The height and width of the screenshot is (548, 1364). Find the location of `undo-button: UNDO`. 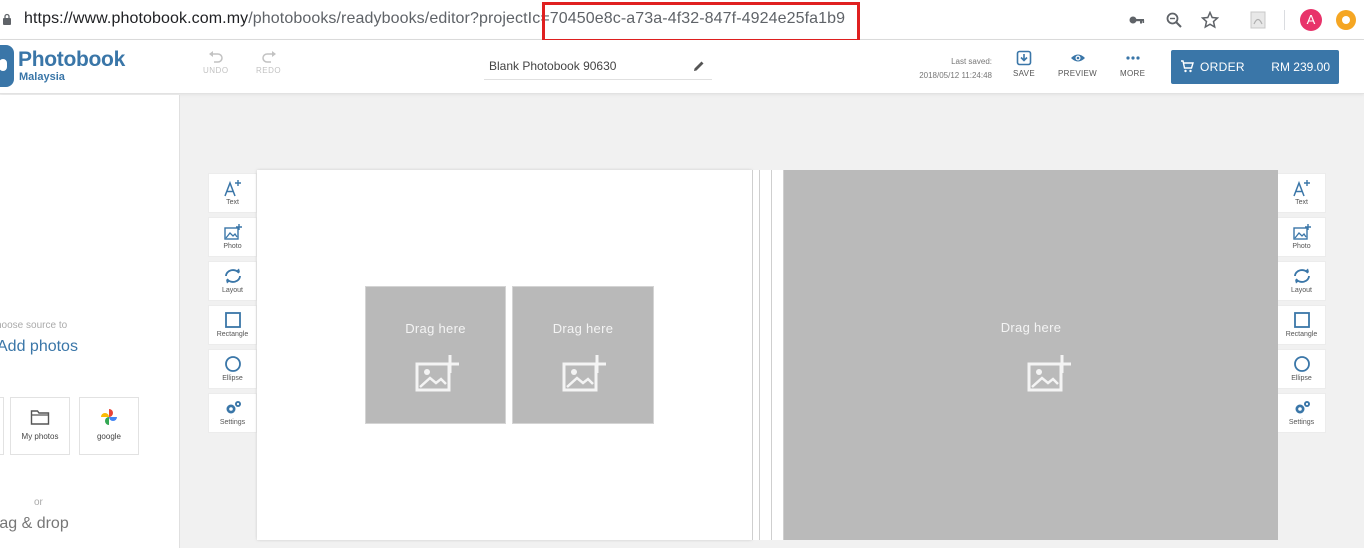

undo-button: UNDO is located at coordinates (216, 62).